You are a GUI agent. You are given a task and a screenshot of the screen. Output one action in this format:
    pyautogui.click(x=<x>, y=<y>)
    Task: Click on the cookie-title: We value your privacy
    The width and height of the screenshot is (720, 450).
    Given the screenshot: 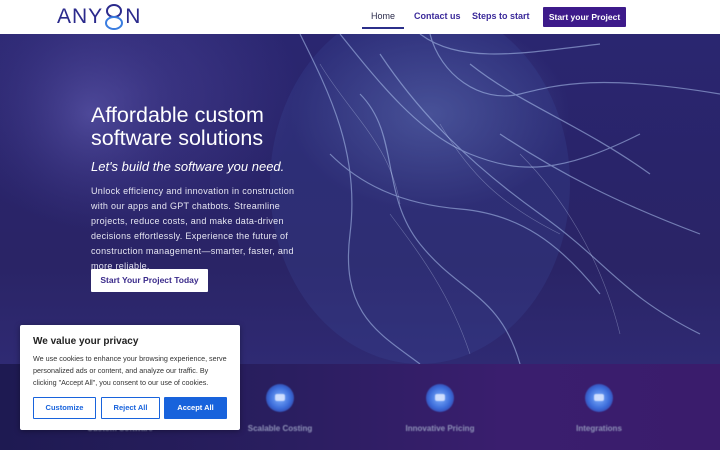 What is the action you would take?
    pyautogui.click(x=86, y=341)
    